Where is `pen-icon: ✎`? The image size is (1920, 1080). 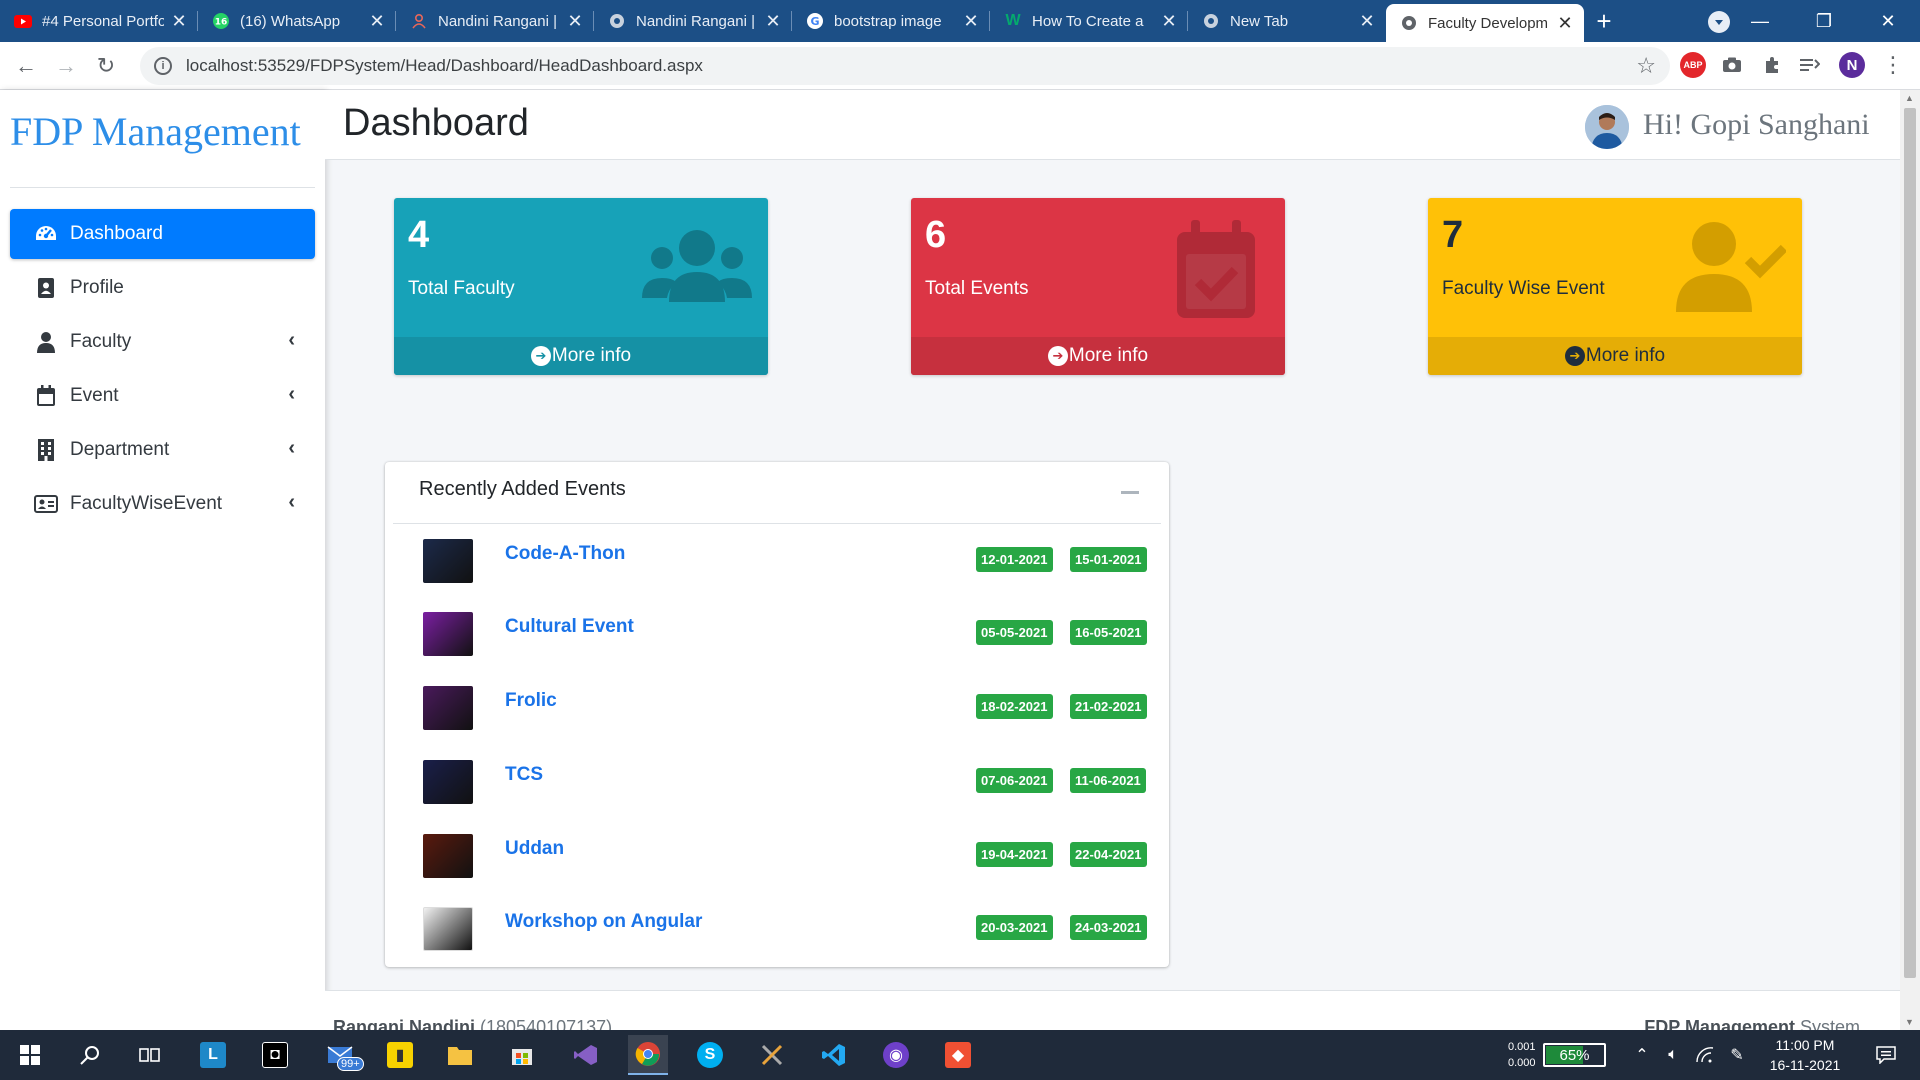
pen-icon: ✎ is located at coordinates (1737, 1055).